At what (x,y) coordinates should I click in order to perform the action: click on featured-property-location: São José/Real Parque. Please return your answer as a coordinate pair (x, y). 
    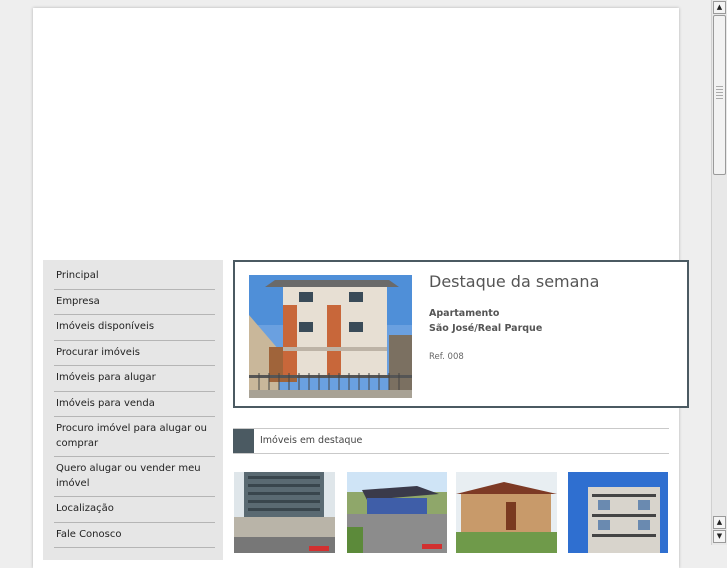
    Looking at the image, I should click on (486, 328).